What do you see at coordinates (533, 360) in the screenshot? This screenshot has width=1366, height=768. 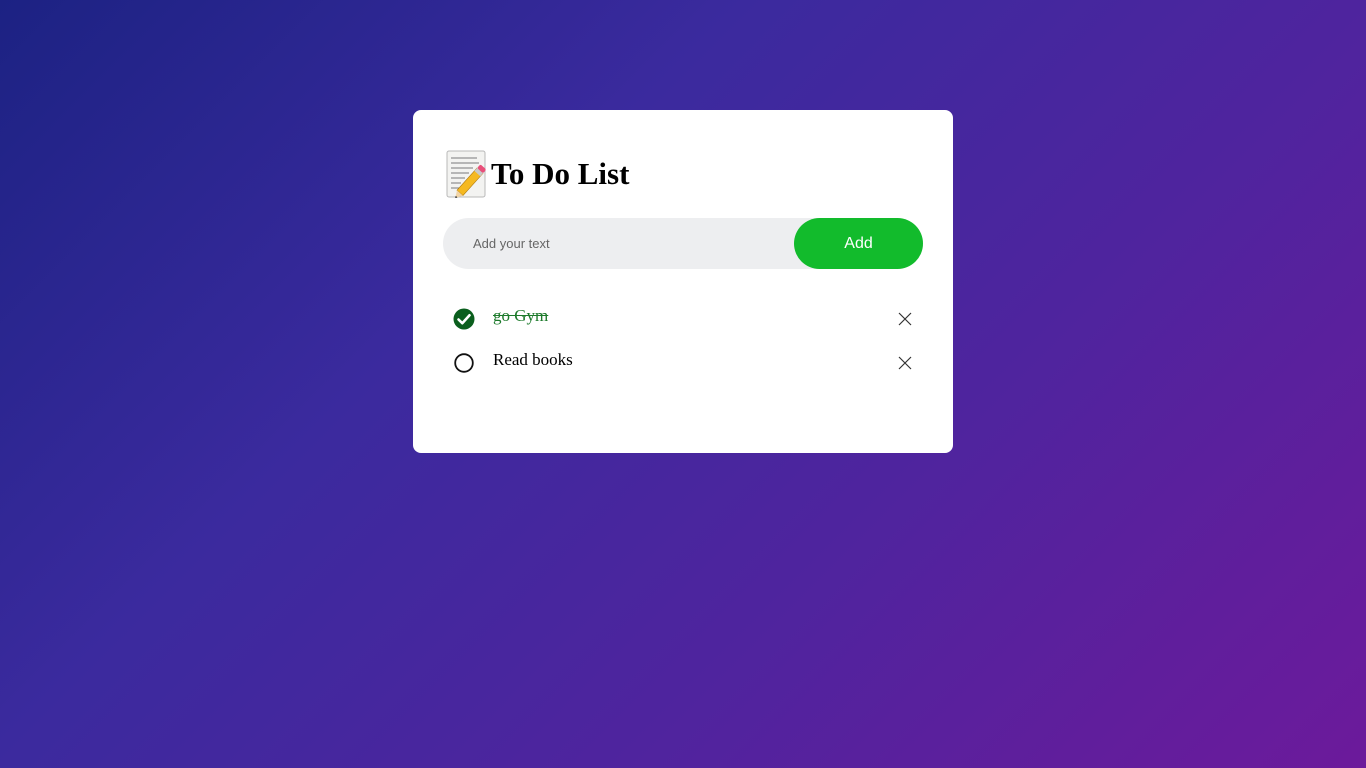 I see `task-label: Read books` at bounding box center [533, 360].